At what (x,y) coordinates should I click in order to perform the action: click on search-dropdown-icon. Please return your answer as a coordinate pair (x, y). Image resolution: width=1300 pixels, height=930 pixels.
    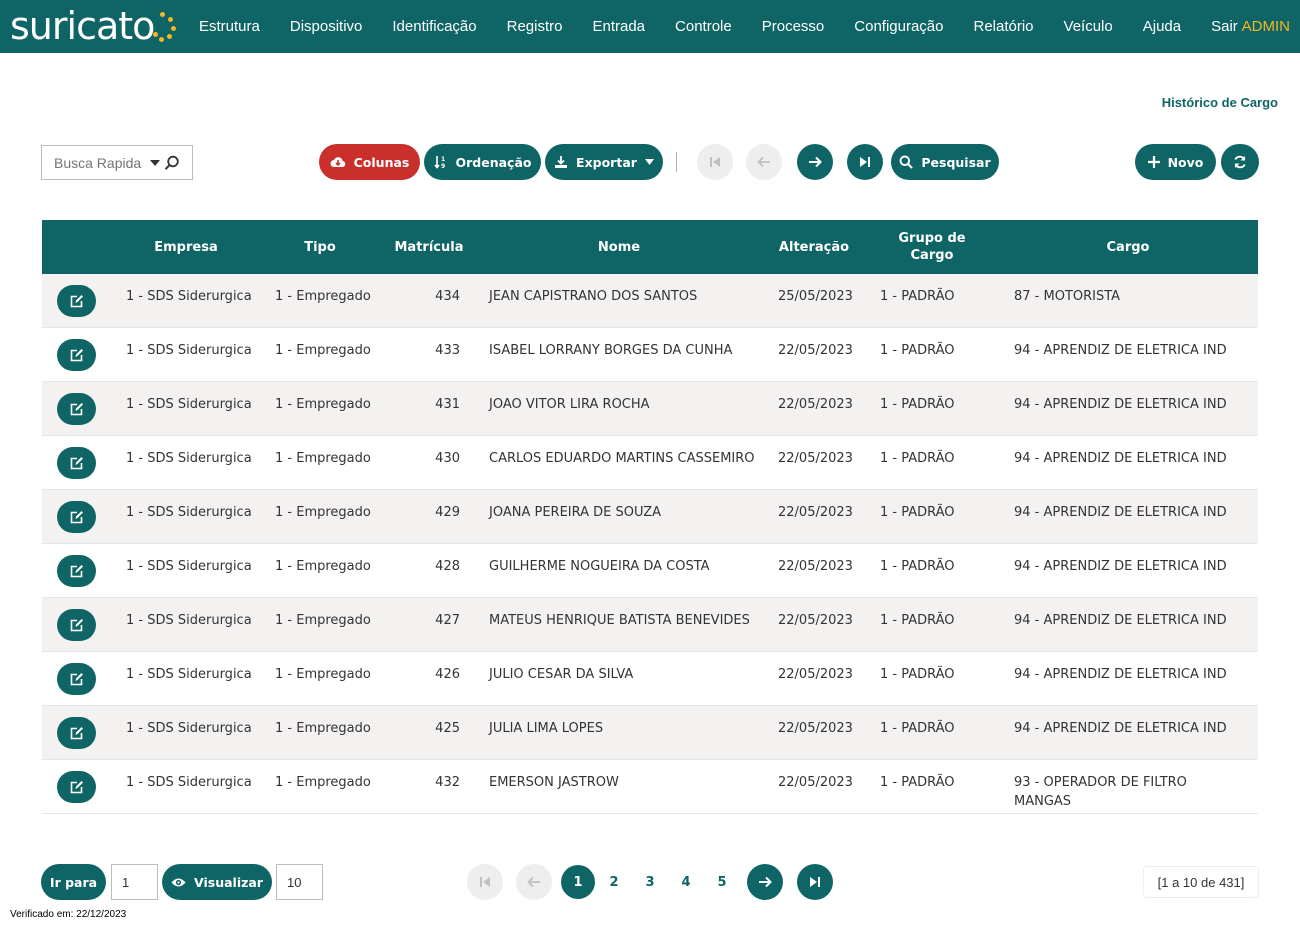
    Looking at the image, I should click on (155, 163).